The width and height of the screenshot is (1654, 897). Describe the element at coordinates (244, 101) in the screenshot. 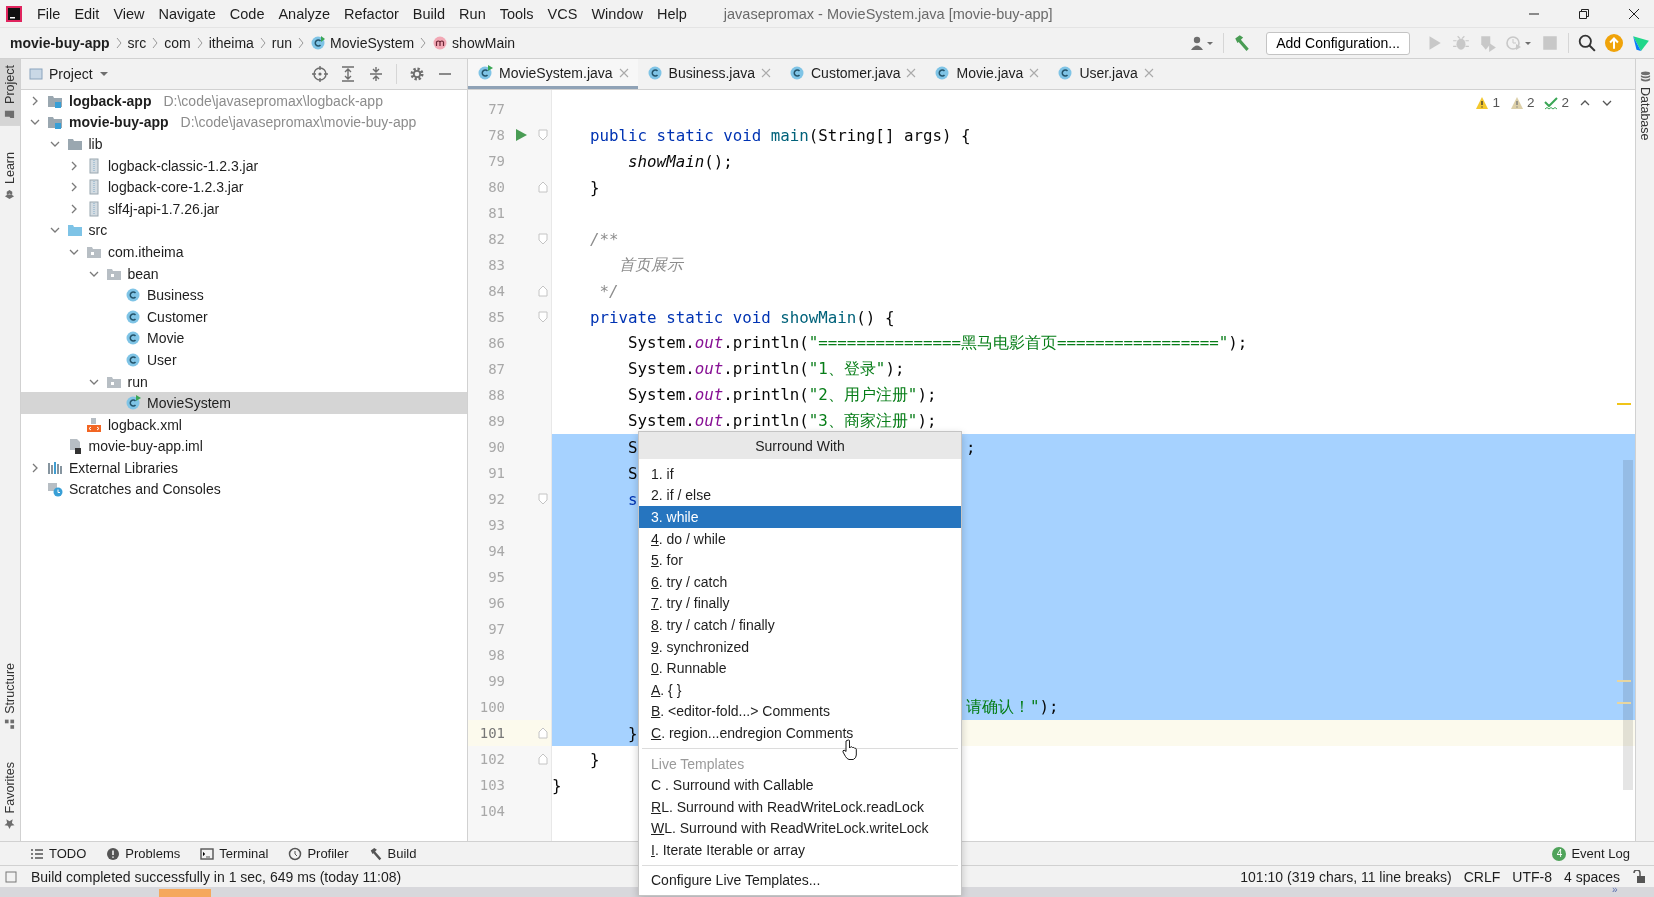

I see `tree-item: logback-app D:\code\javasepromax\logback-app` at that location.